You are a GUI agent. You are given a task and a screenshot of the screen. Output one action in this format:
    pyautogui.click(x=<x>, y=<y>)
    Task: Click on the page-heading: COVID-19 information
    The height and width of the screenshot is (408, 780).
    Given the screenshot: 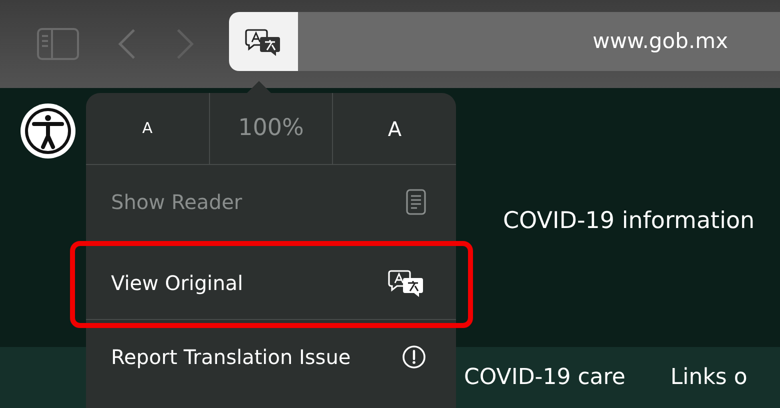 What is the action you would take?
    pyautogui.click(x=629, y=221)
    